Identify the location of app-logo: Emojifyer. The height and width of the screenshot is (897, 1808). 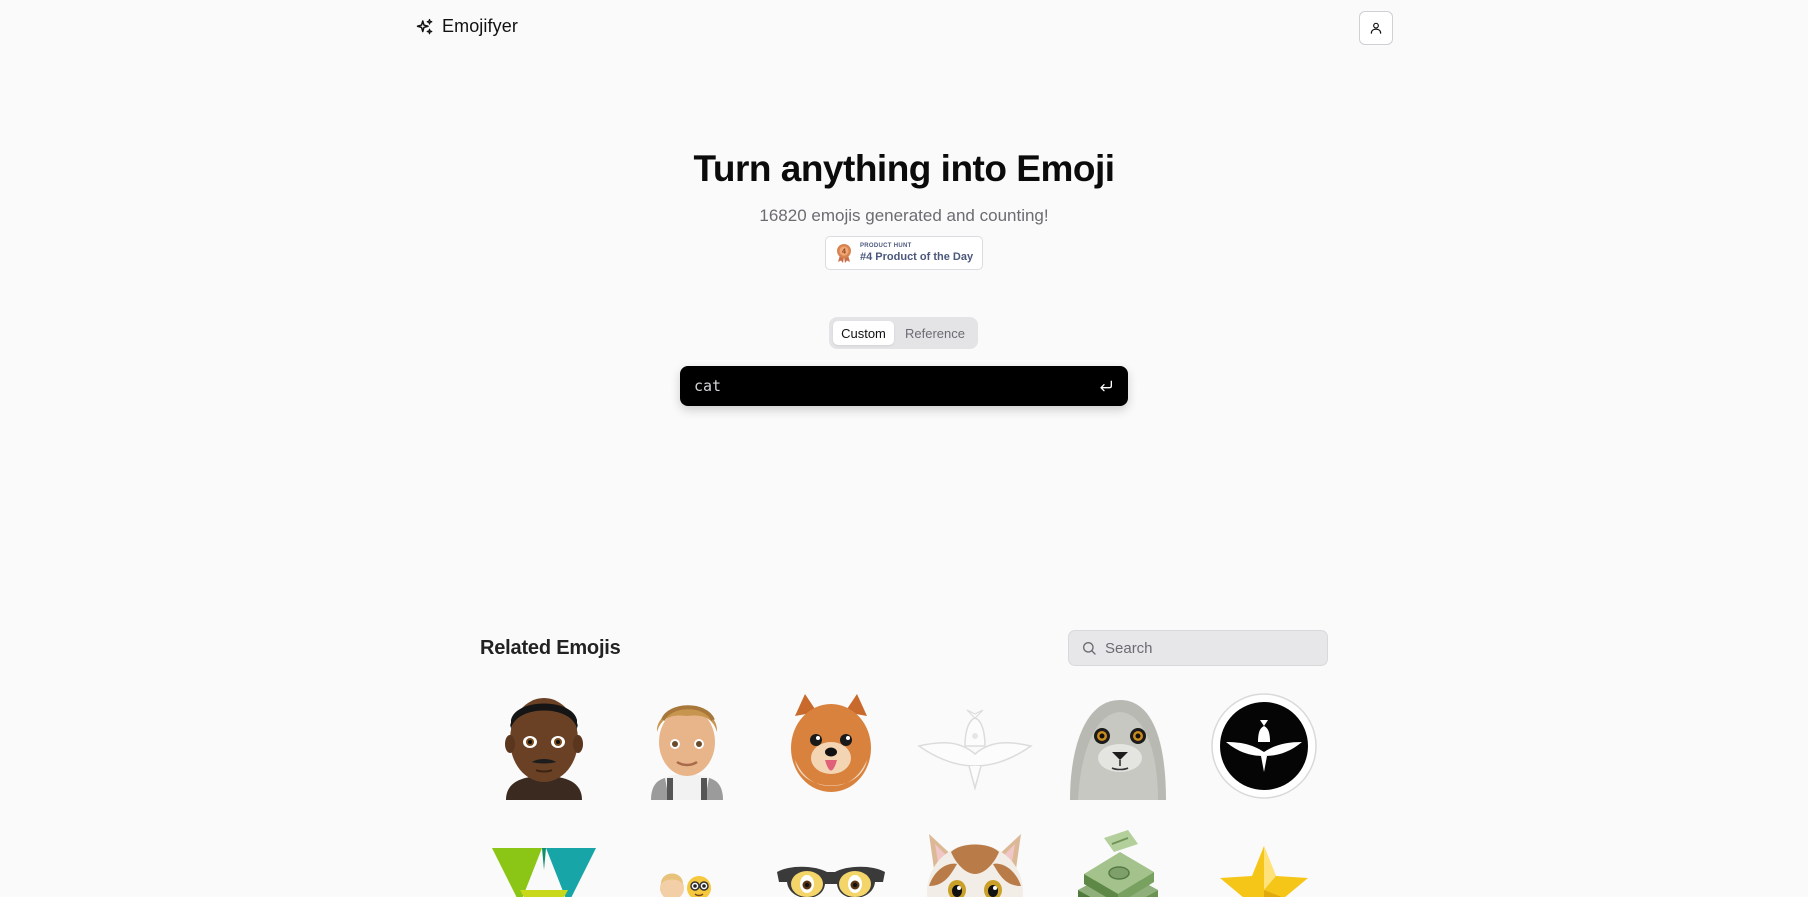
(467, 26).